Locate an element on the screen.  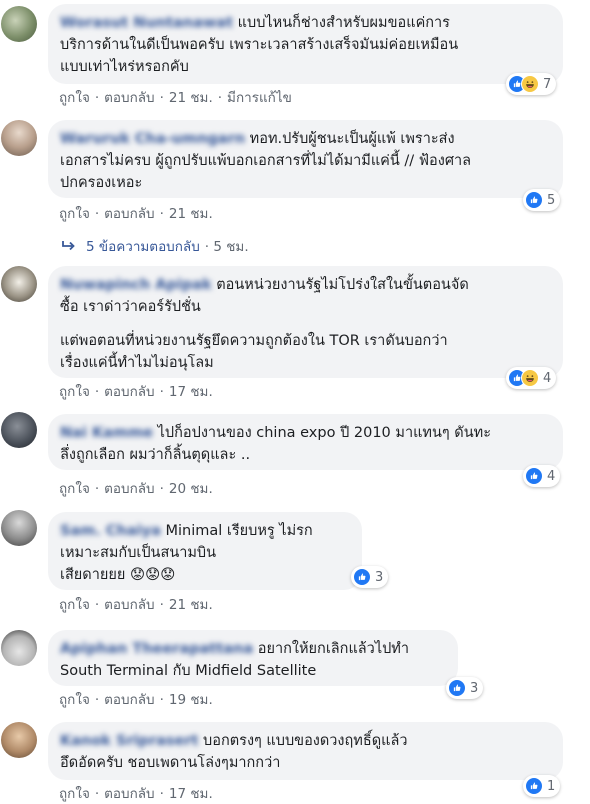
comment-text-line: ซื้อ เราด่าว่าคอร์รัปชั่น is located at coordinates (130, 307).